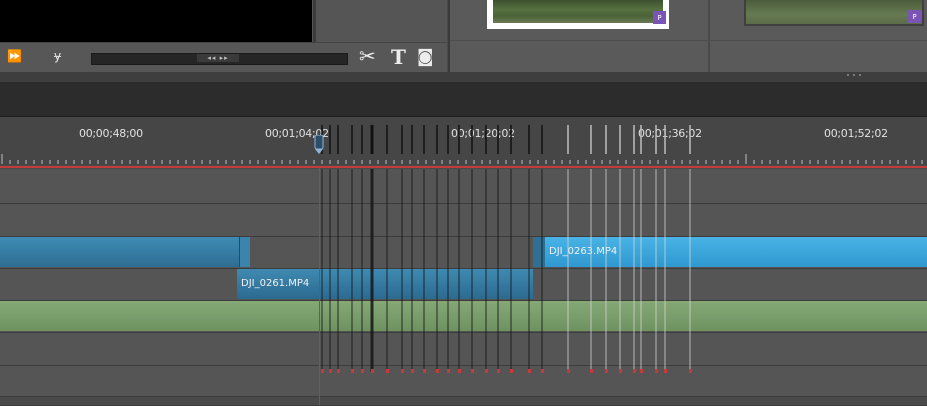 The width and height of the screenshot is (927, 406). What do you see at coordinates (314, 21) in the screenshot?
I see `monitor-divider` at bounding box center [314, 21].